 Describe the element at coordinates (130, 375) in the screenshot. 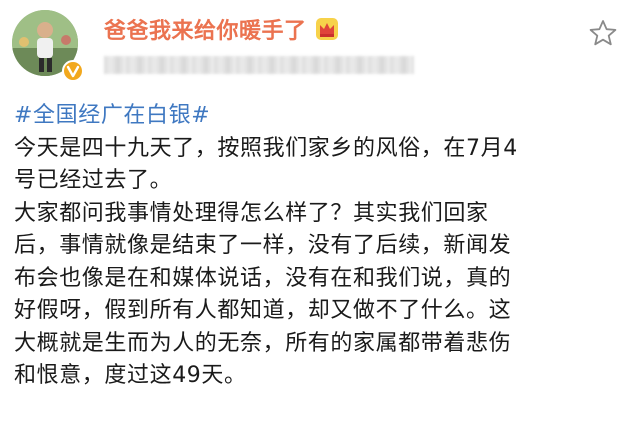

I see `post-text-line: 和恨意，度过这49天。` at that location.